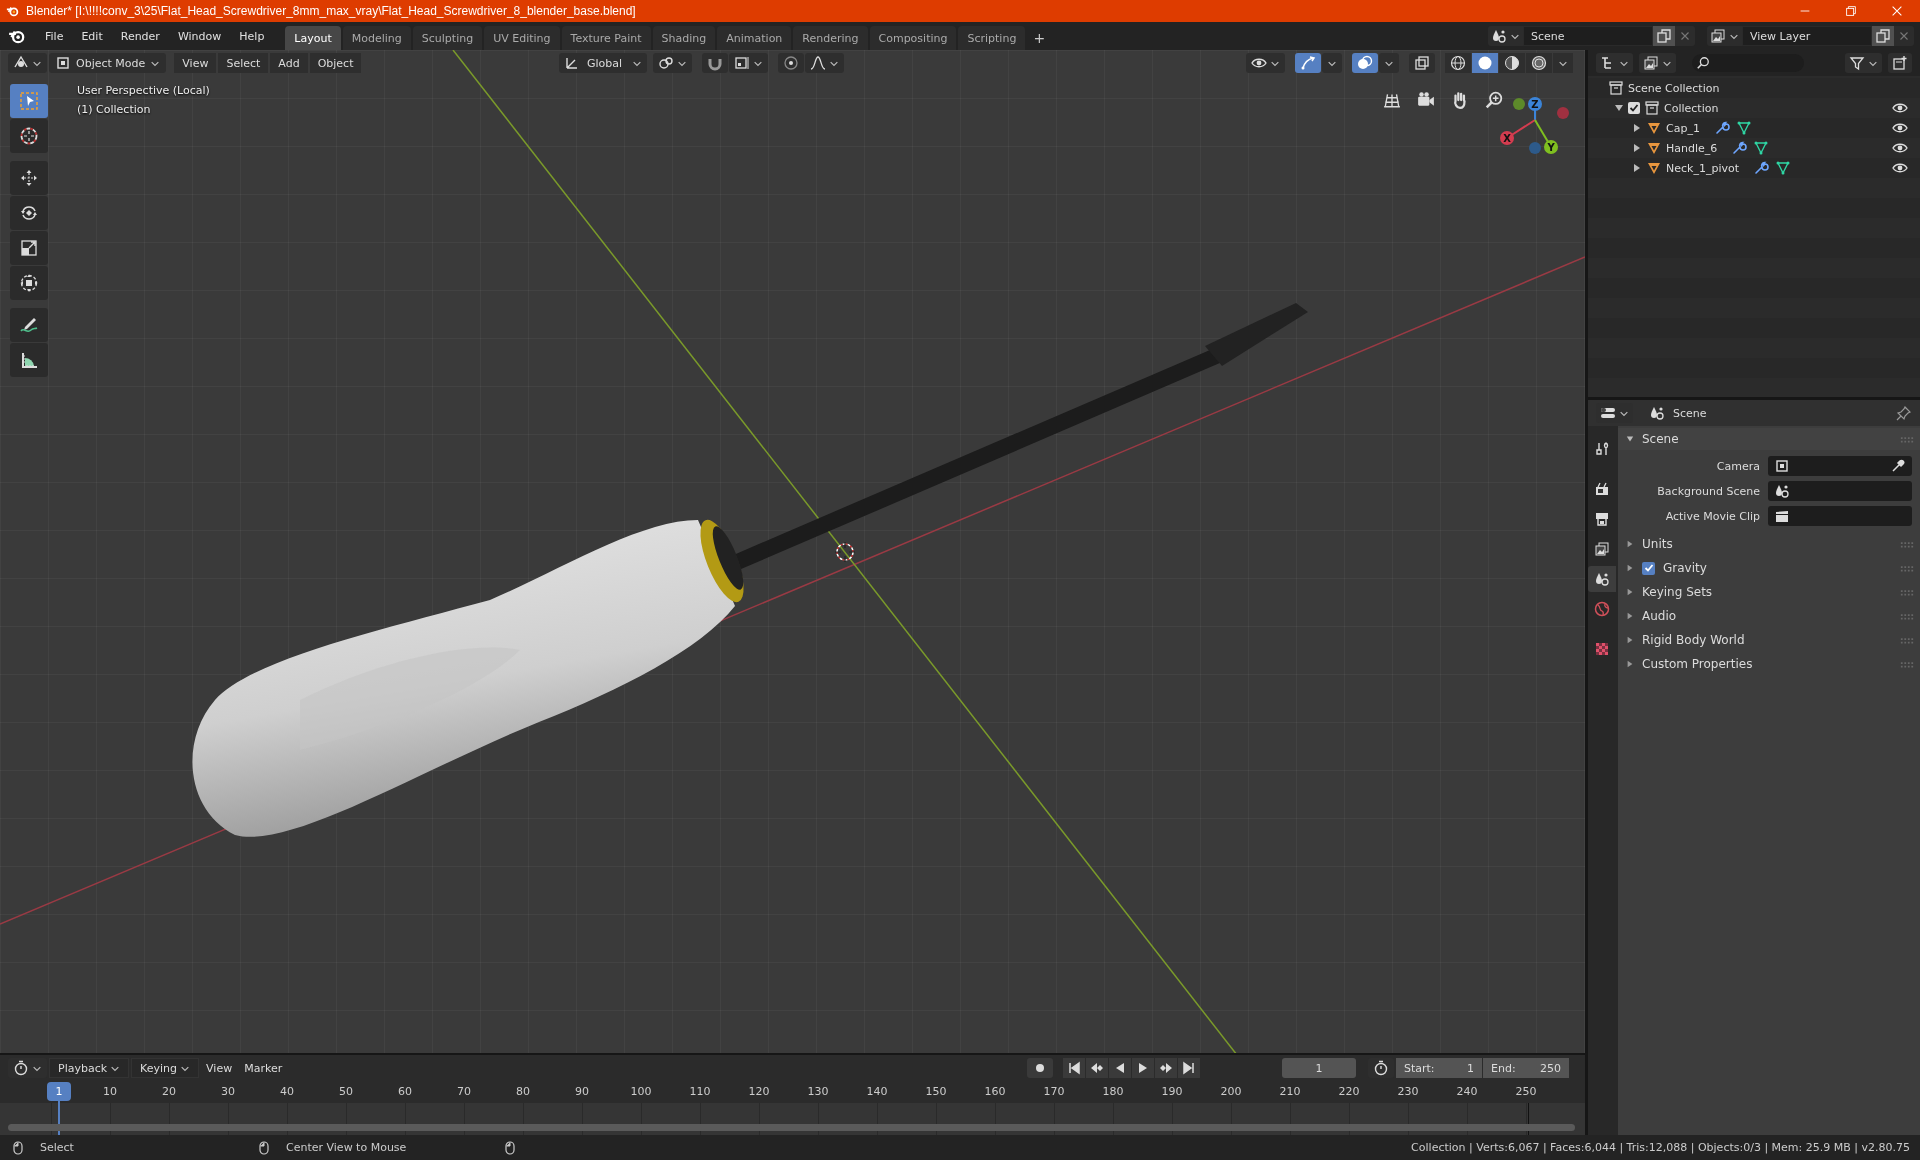 The image size is (1920, 1160). What do you see at coordinates (1900, 63) in the screenshot?
I see `new-collection-button` at bounding box center [1900, 63].